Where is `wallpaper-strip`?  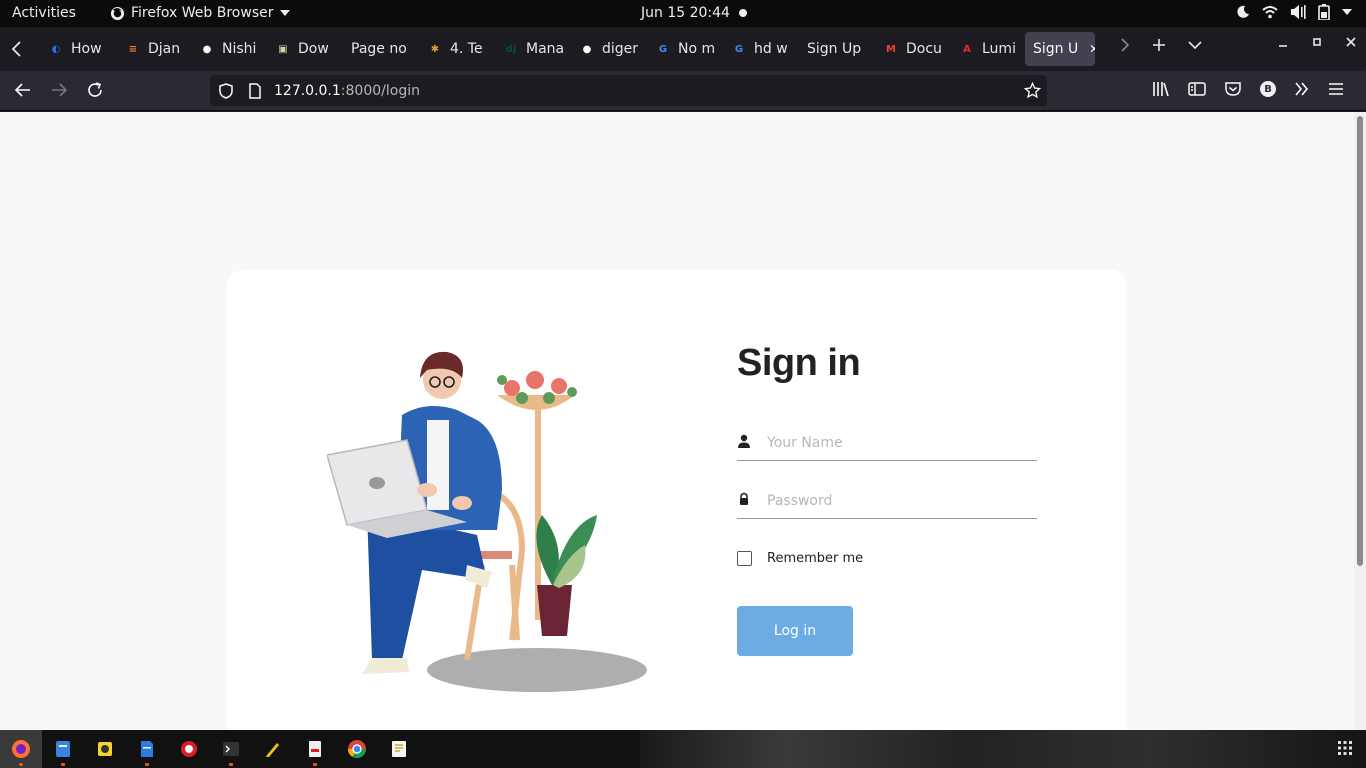 wallpaper-strip is located at coordinates (1003, 749).